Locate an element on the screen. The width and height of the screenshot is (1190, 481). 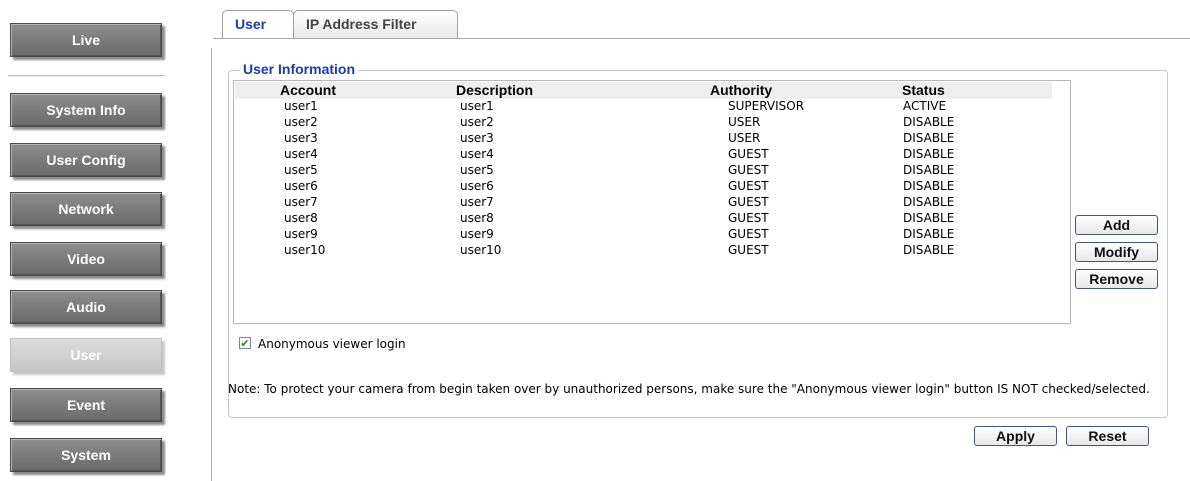
user-list-header: Account Description Authority Status is located at coordinates (643, 90).